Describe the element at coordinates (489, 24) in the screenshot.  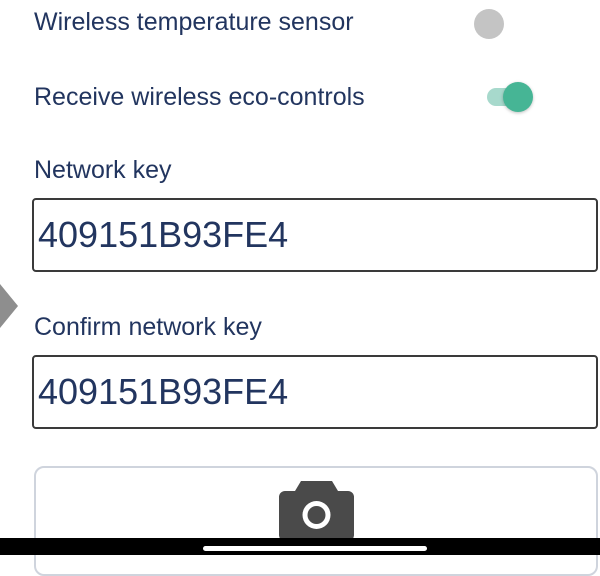
I see `wireless-temperature-sensor-toggle` at that location.